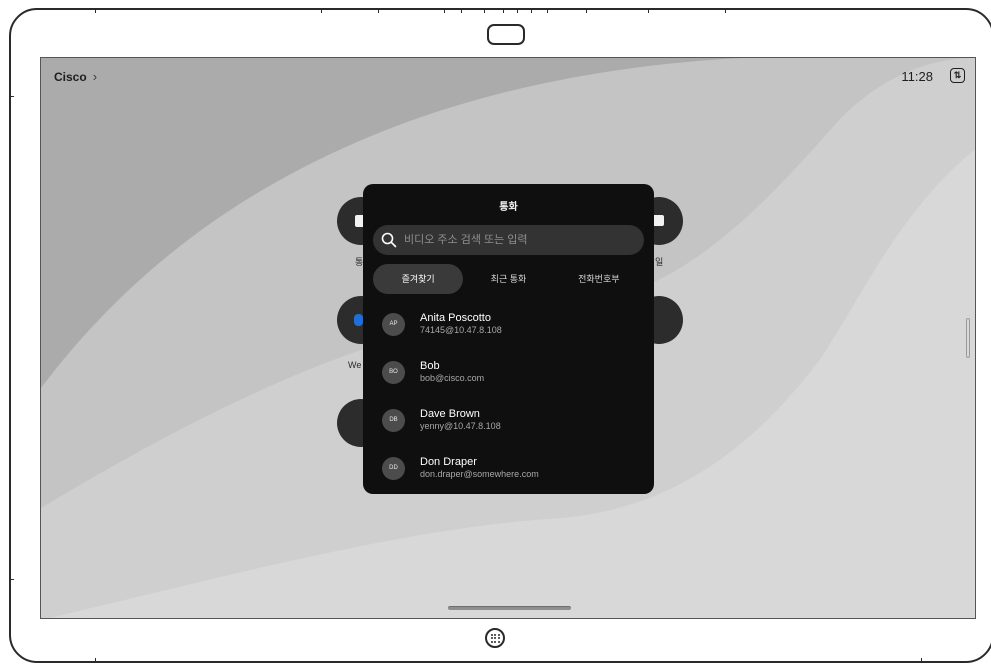 The width and height of the screenshot is (991, 668). I want to click on tab-favorites: 즐겨찾기, so click(418, 279).